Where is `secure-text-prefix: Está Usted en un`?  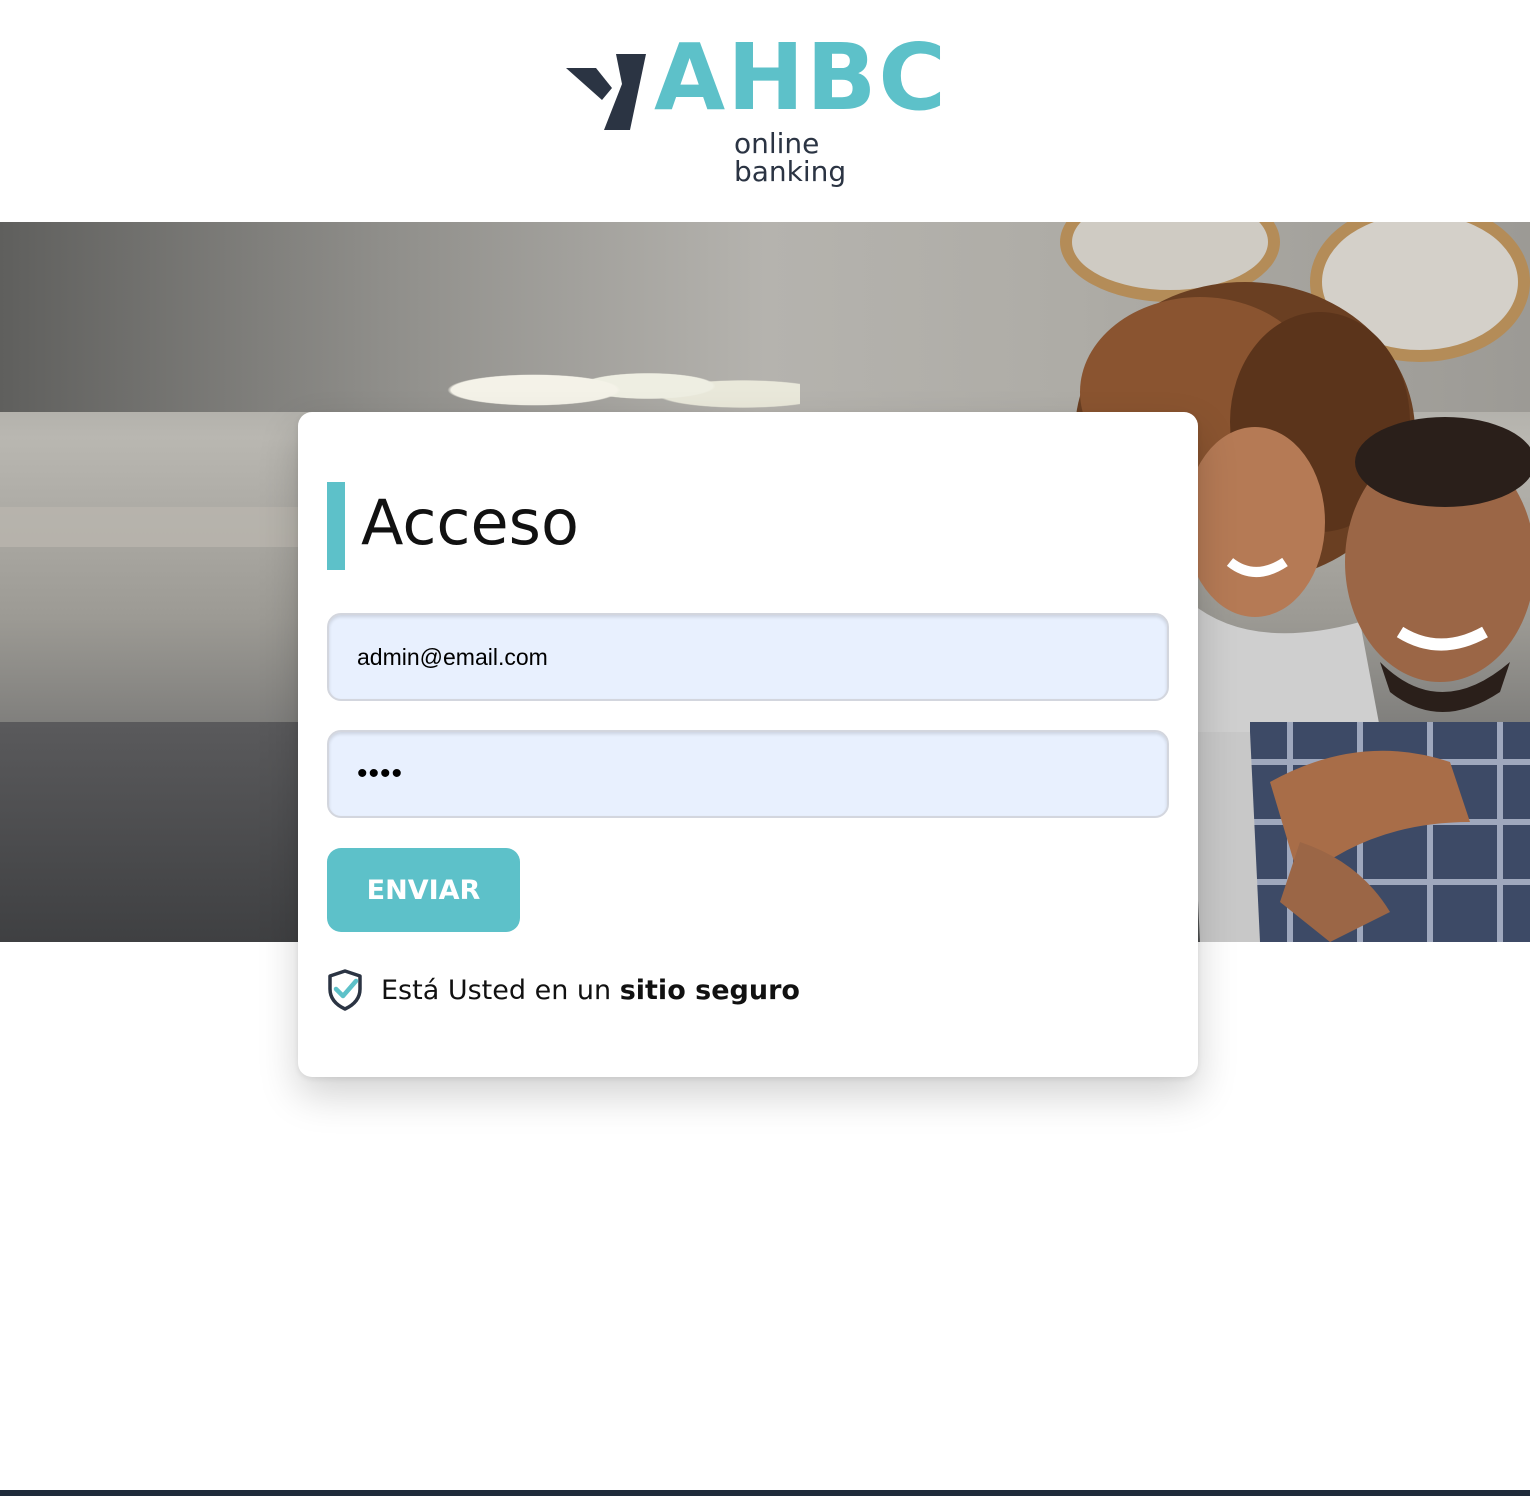 secure-text-prefix: Está Usted en un is located at coordinates (500, 990).